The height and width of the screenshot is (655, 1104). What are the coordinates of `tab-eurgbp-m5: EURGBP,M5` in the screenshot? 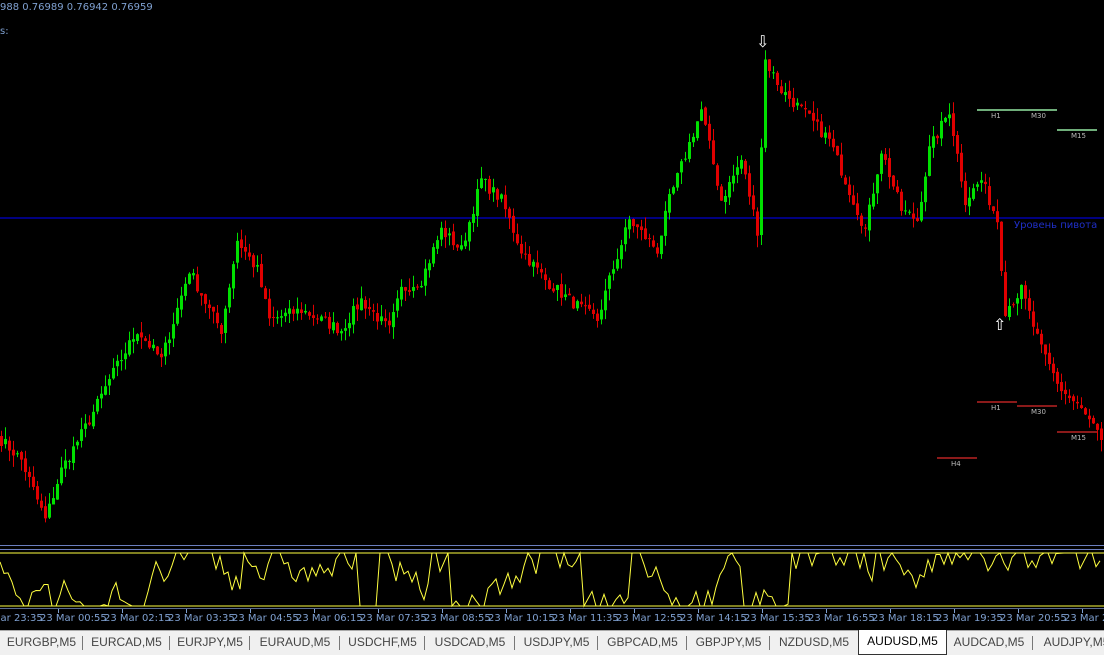 It's located at (41, 642).